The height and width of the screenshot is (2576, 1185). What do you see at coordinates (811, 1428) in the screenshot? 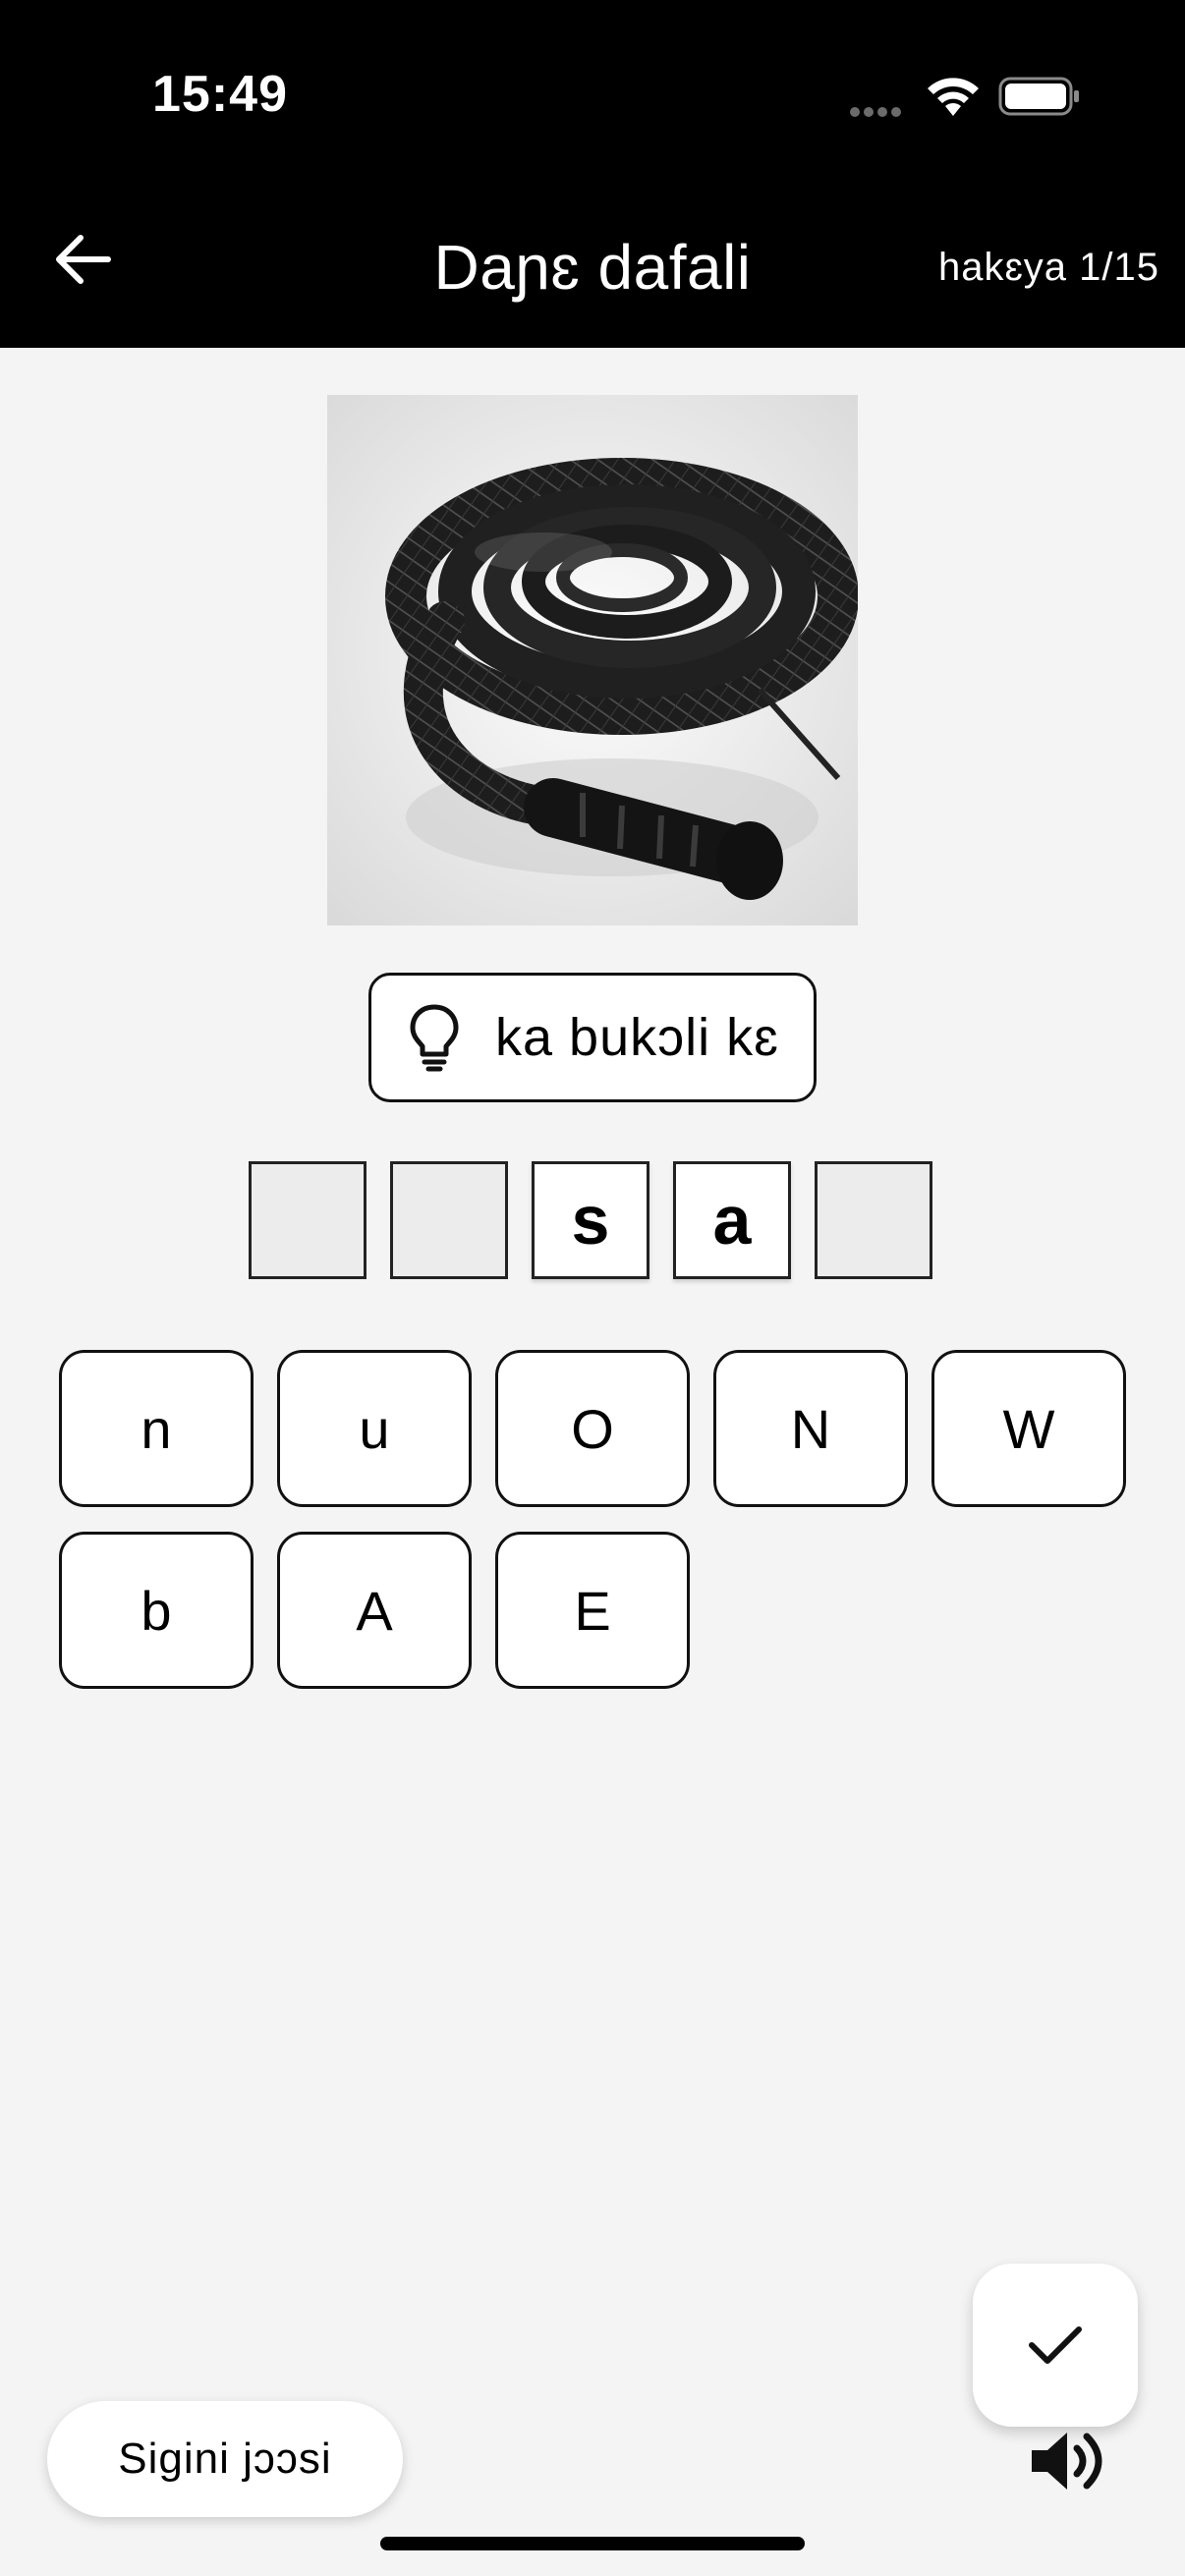
I see `letter-tile: N` at bounding box center [811, 1428].